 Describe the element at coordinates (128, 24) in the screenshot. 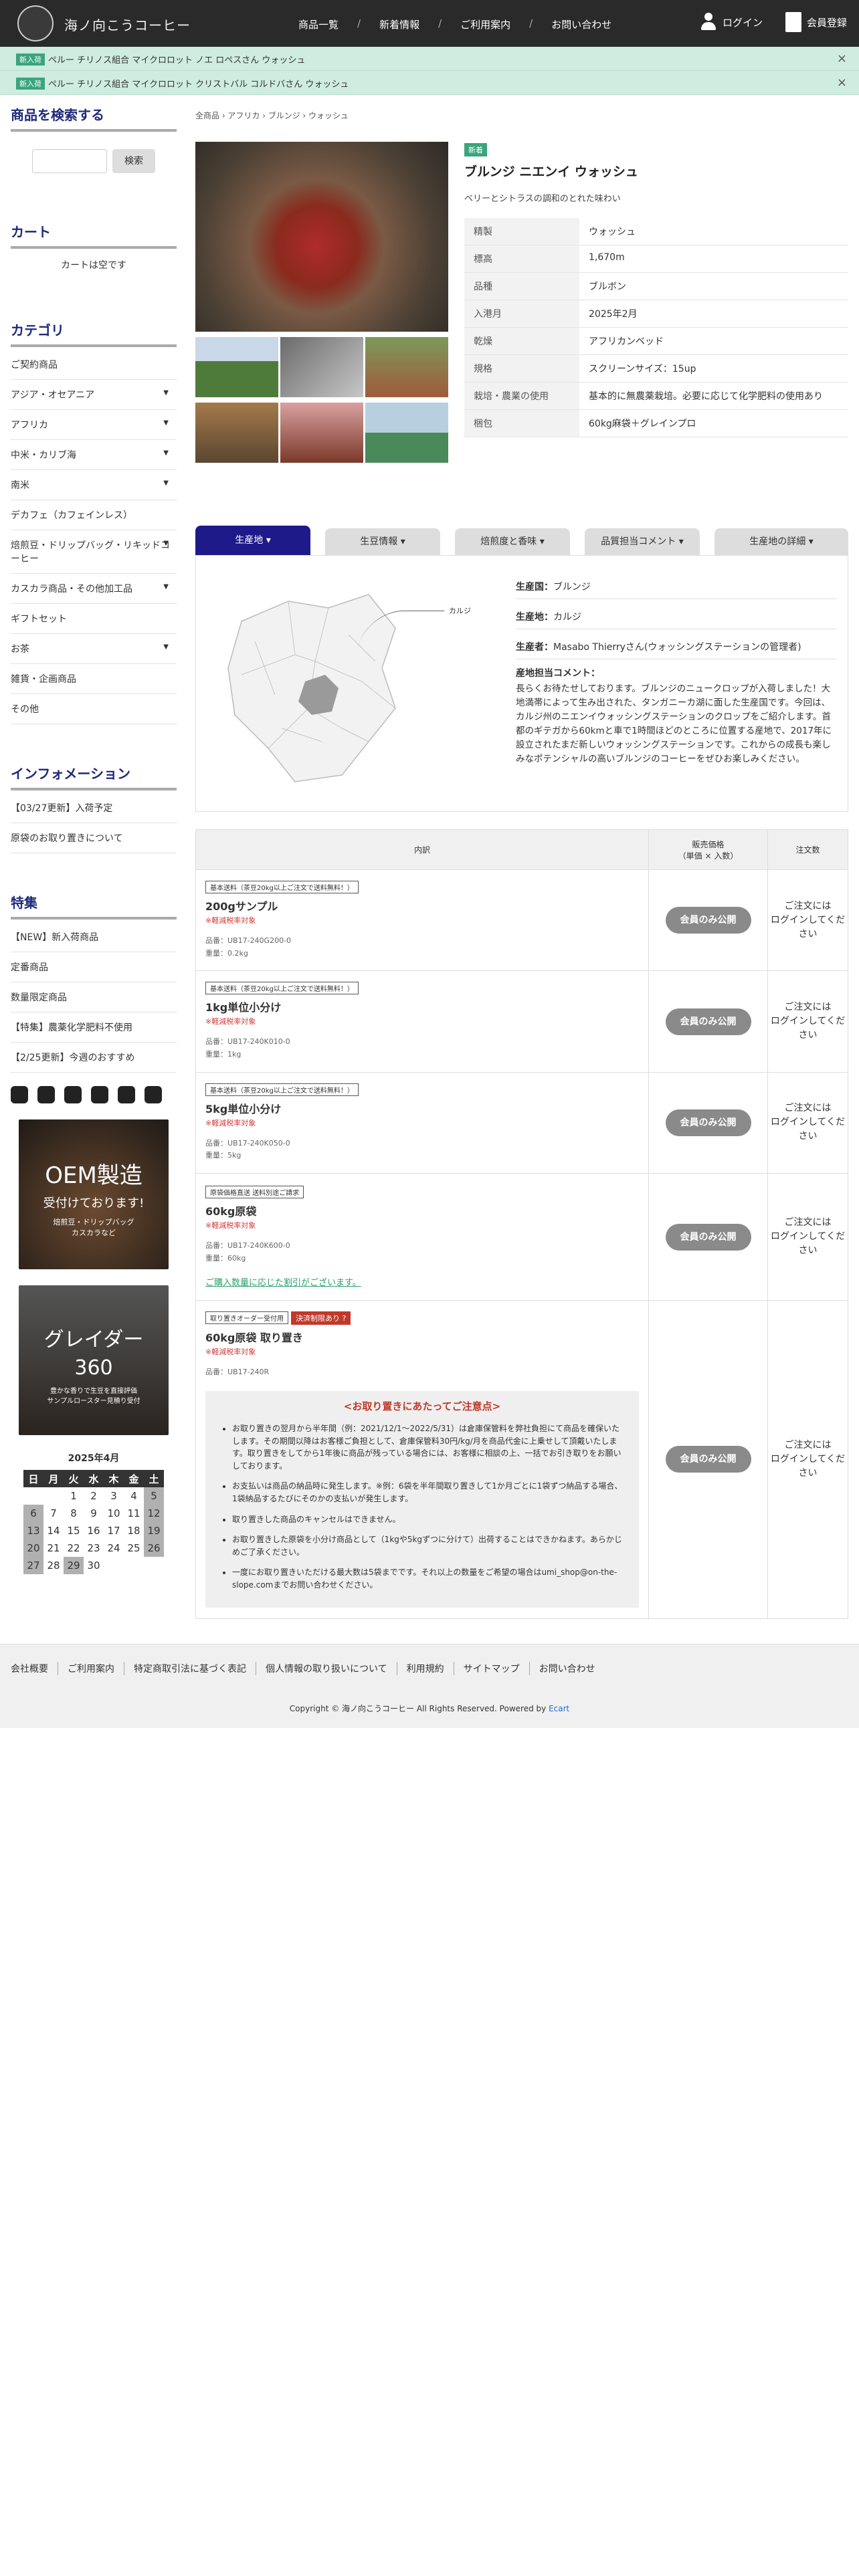

I see `logo-text: 海ノ向こうコーヒー` at that location.